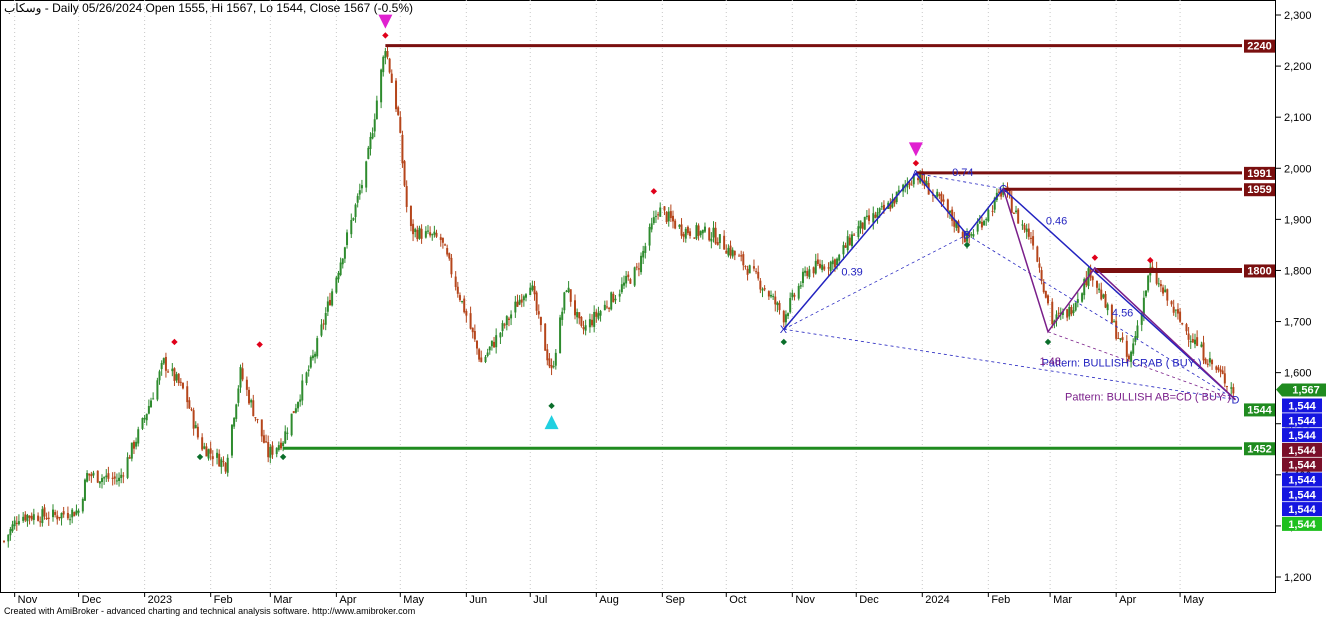  Describe the element at coordinates (92, 600) in the screenshot. I see `x-tick-label: Dec` at that location.